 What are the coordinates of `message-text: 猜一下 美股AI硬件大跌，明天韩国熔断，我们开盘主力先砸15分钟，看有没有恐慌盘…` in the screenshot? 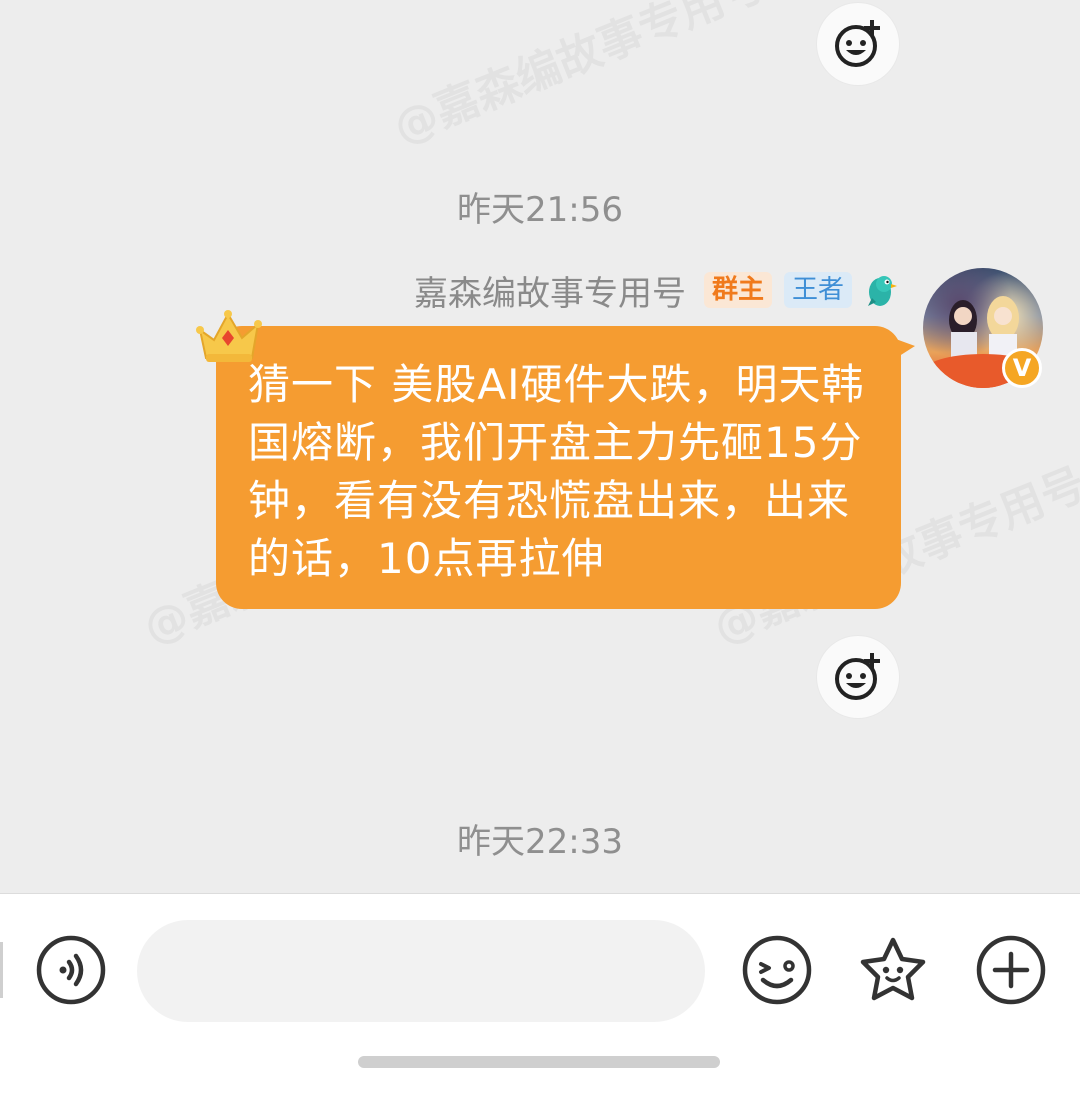 It's located at (556, 471).